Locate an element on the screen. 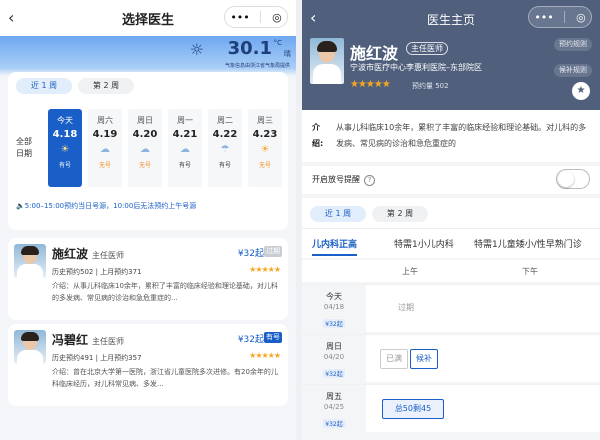 Image resolution: width=600 pixels, height=440 pixels. cloud-icon: ☂ is located at coordinates (225, 149).